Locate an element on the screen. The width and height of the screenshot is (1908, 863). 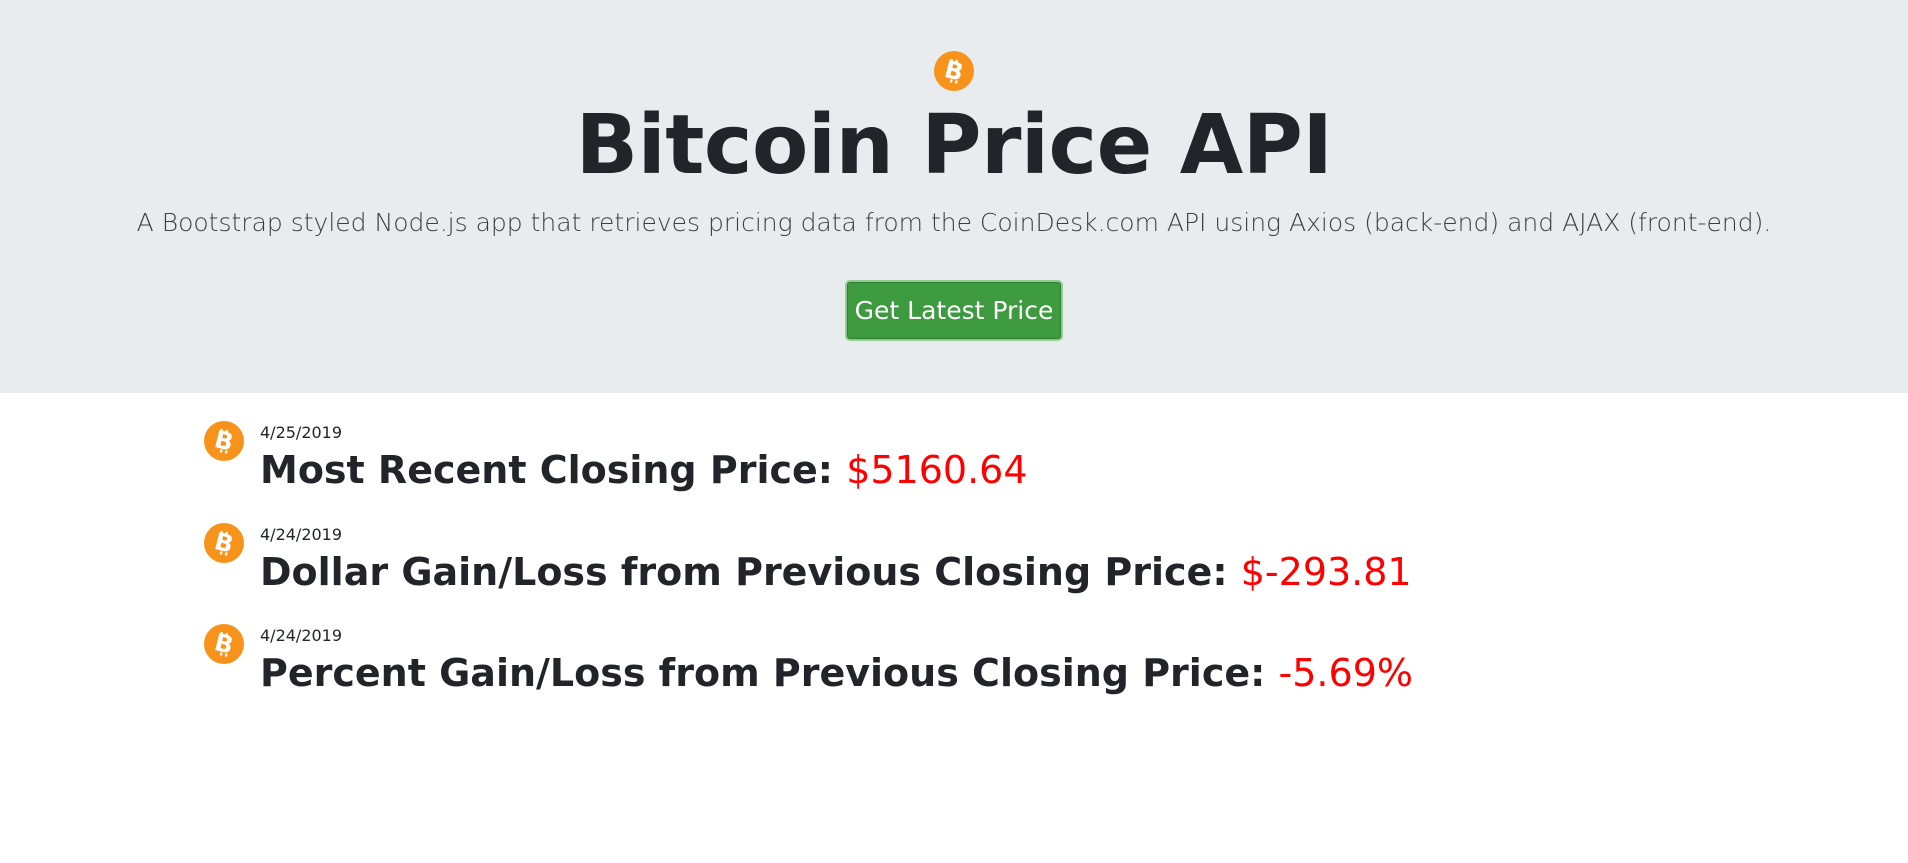
page-title: Bitcoin Price API is located at coordinates (954, 145).